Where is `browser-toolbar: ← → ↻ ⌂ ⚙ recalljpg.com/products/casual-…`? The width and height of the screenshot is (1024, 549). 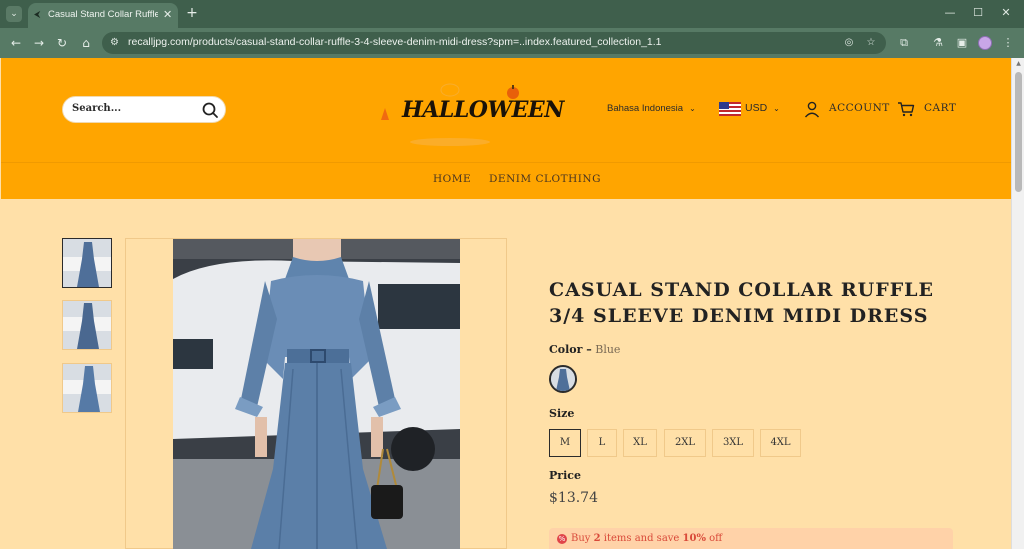
browser-toolbar: ← → ↻ ⌂ ⚙ recalljpg.com/products/casual-… is located at coordinates (512, 43).